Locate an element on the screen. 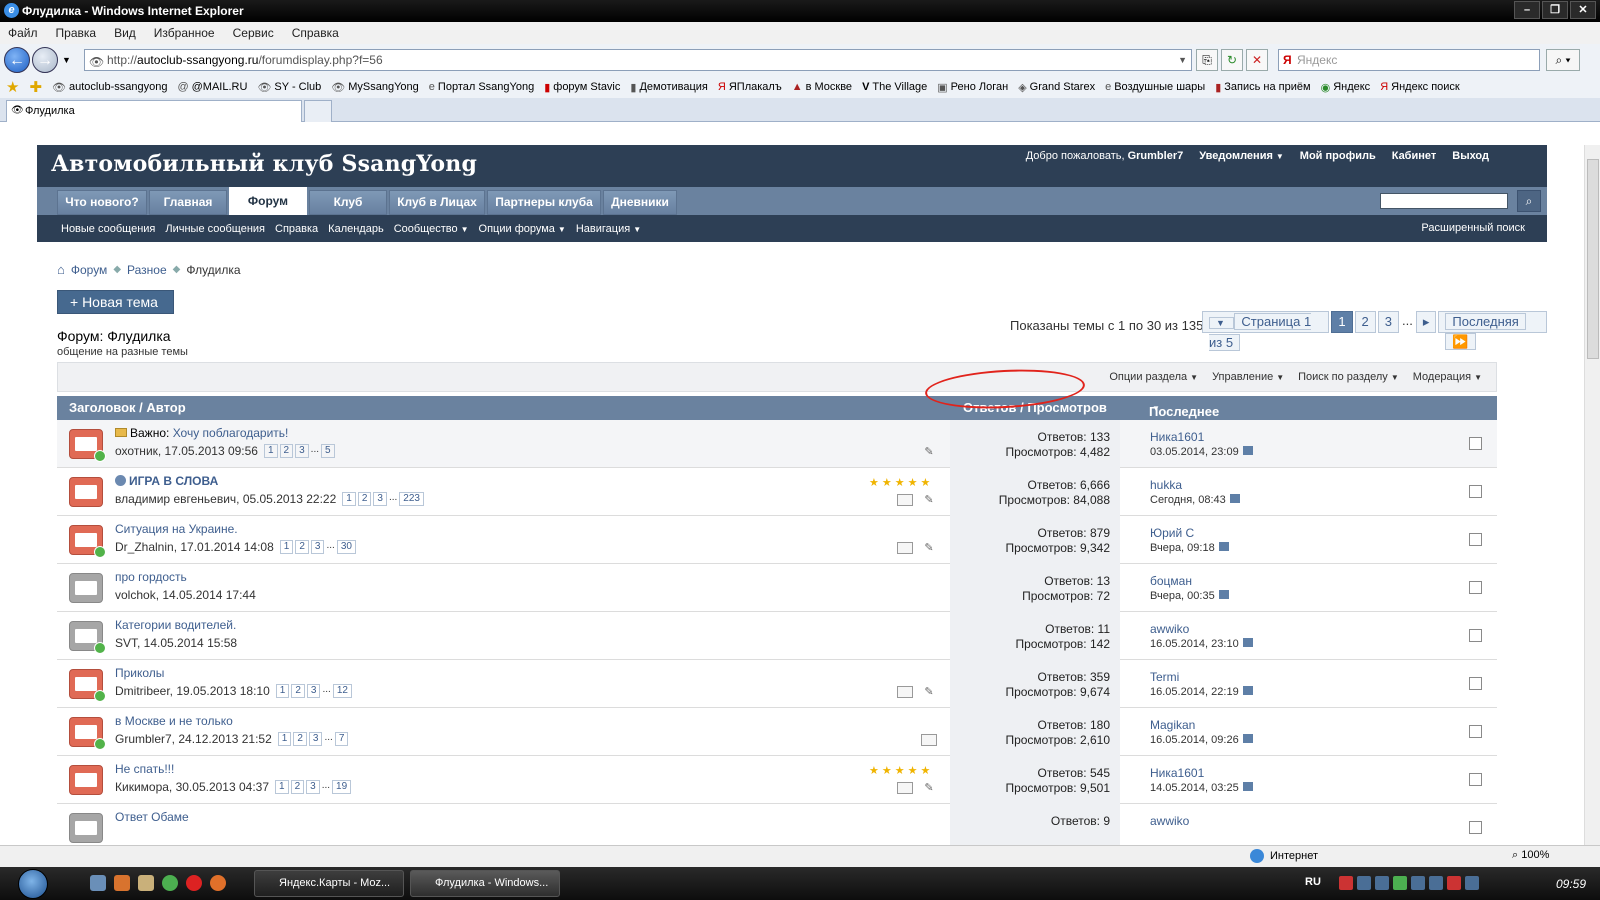  stop-icon: ✕ is located at coordinates (1257, 60).